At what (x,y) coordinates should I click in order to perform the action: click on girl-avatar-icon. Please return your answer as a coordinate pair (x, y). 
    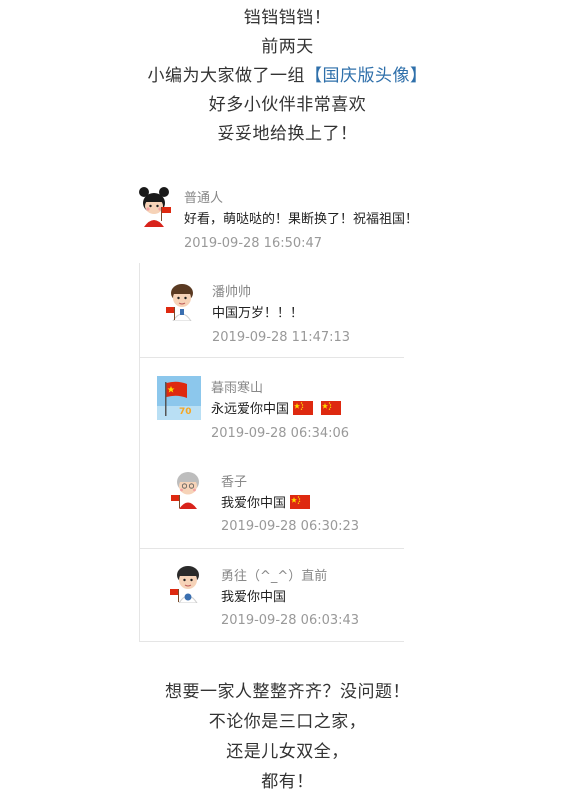
    Looking at the image, I should click on (154, 205).